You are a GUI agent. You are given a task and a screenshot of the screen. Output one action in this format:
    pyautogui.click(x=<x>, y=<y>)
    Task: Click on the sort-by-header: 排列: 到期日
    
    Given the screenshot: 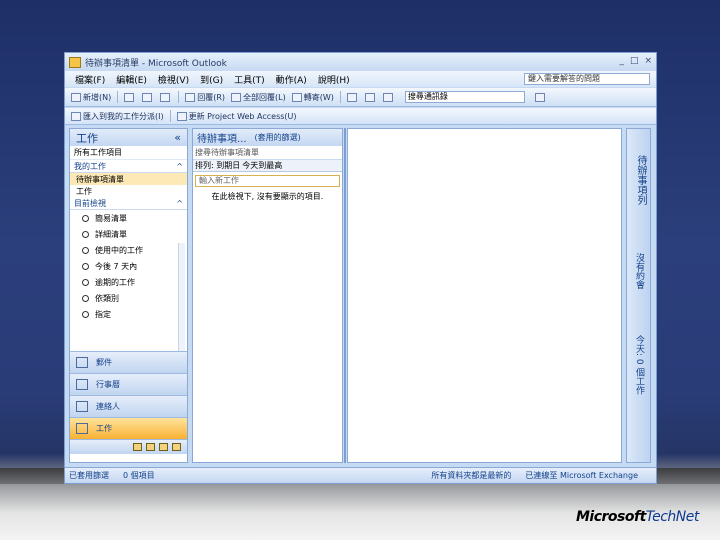 What is the action you would take?
    pyautogui.click(x=216, y=165)
    